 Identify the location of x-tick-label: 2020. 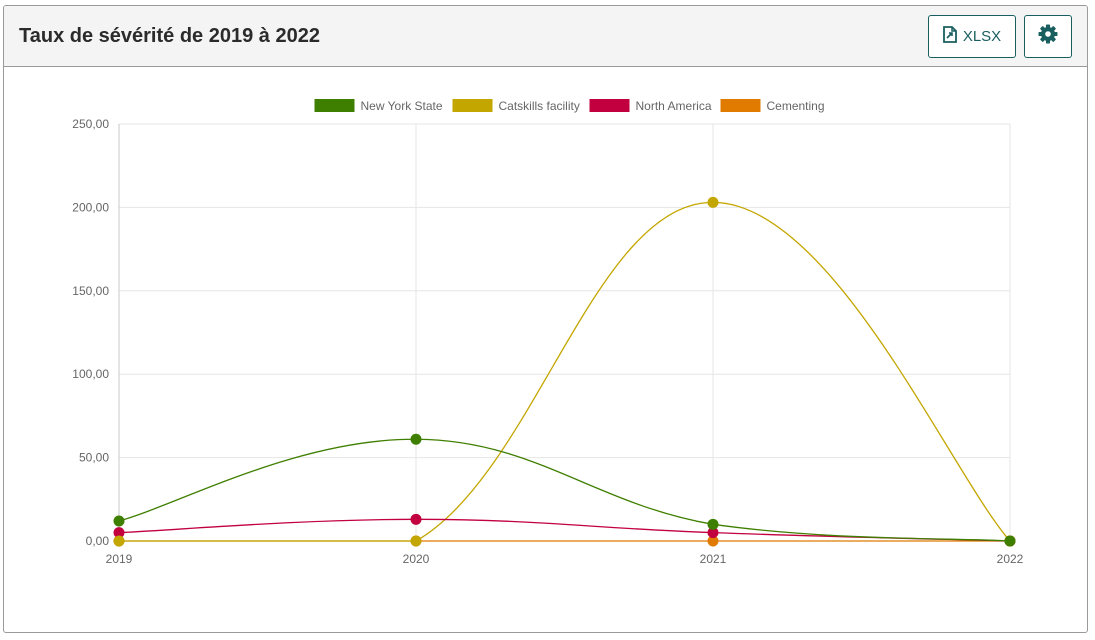
(416, 559).